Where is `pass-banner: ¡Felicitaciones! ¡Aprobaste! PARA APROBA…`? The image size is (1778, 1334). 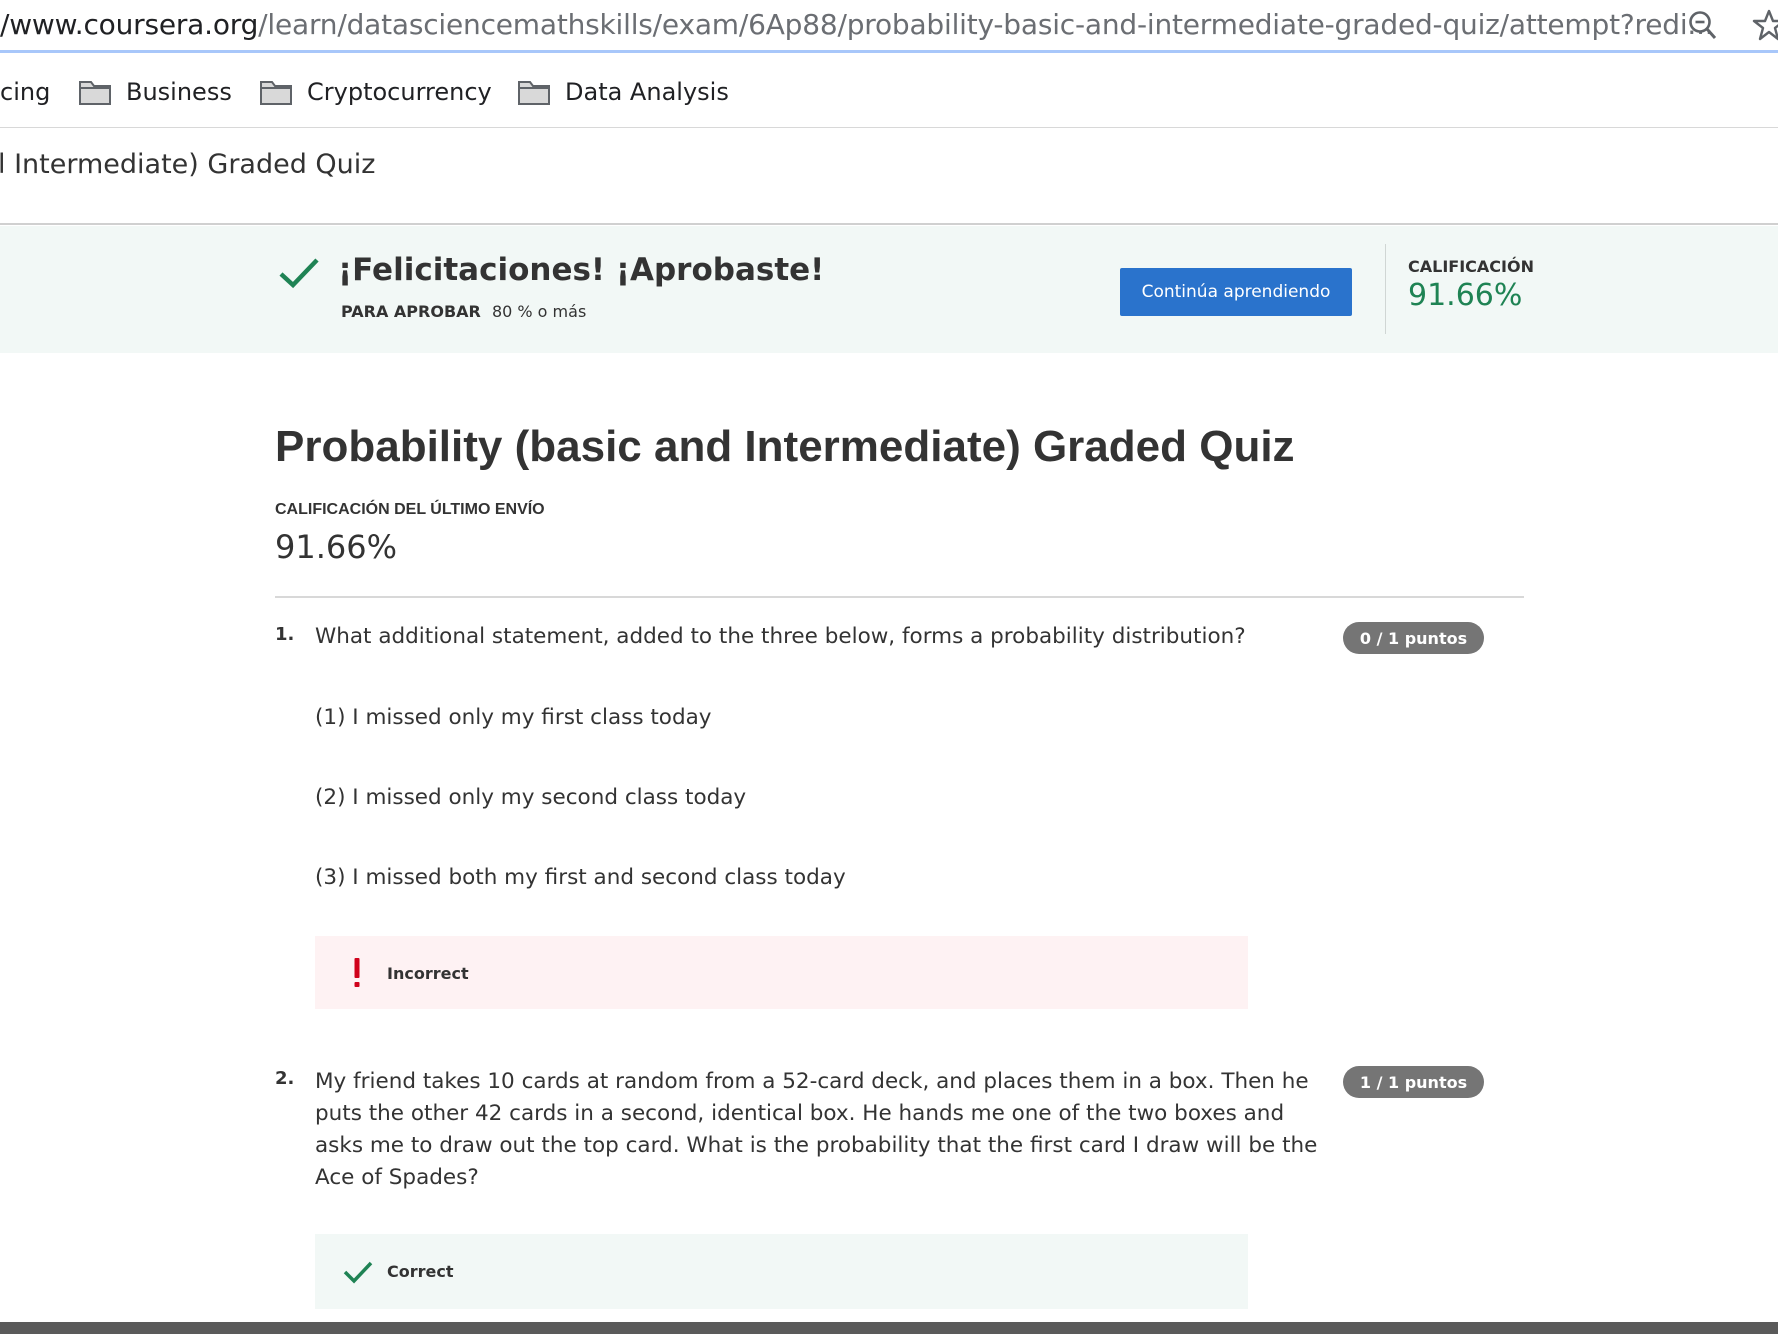 pass-banner: ¡Felicitaciones! ¡Aprobaste! PARA APROBA… is located at coordinates (889, 289).